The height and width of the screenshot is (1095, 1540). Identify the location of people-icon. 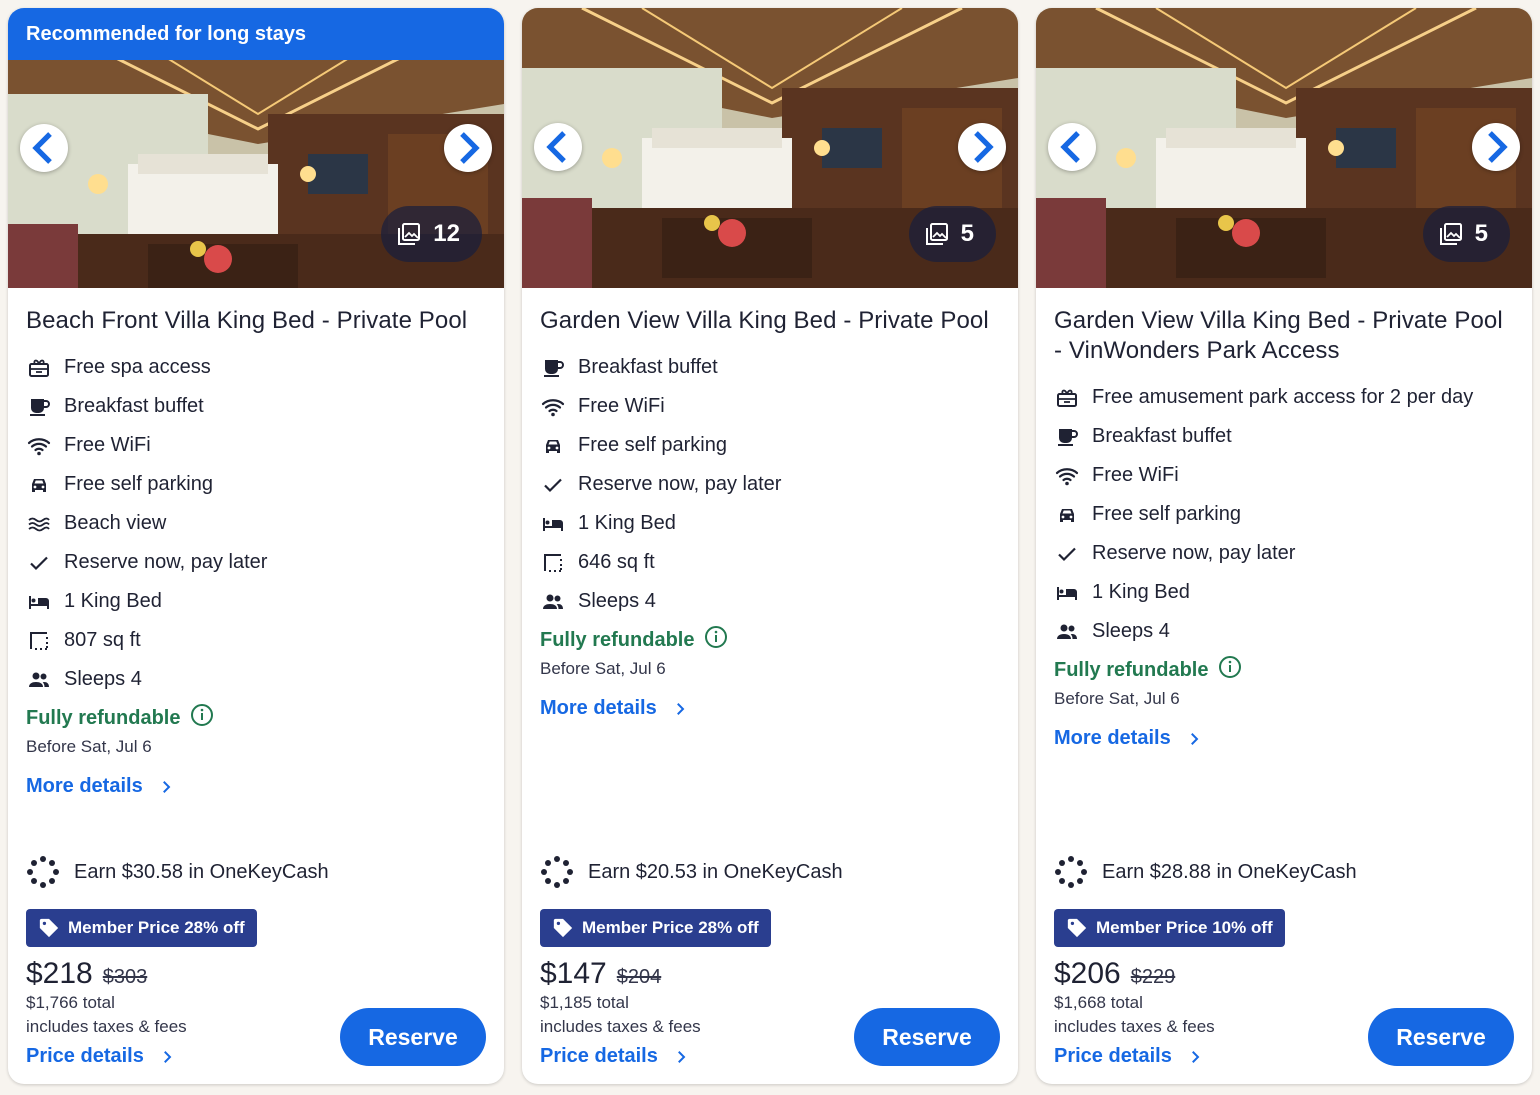
(39, 680).